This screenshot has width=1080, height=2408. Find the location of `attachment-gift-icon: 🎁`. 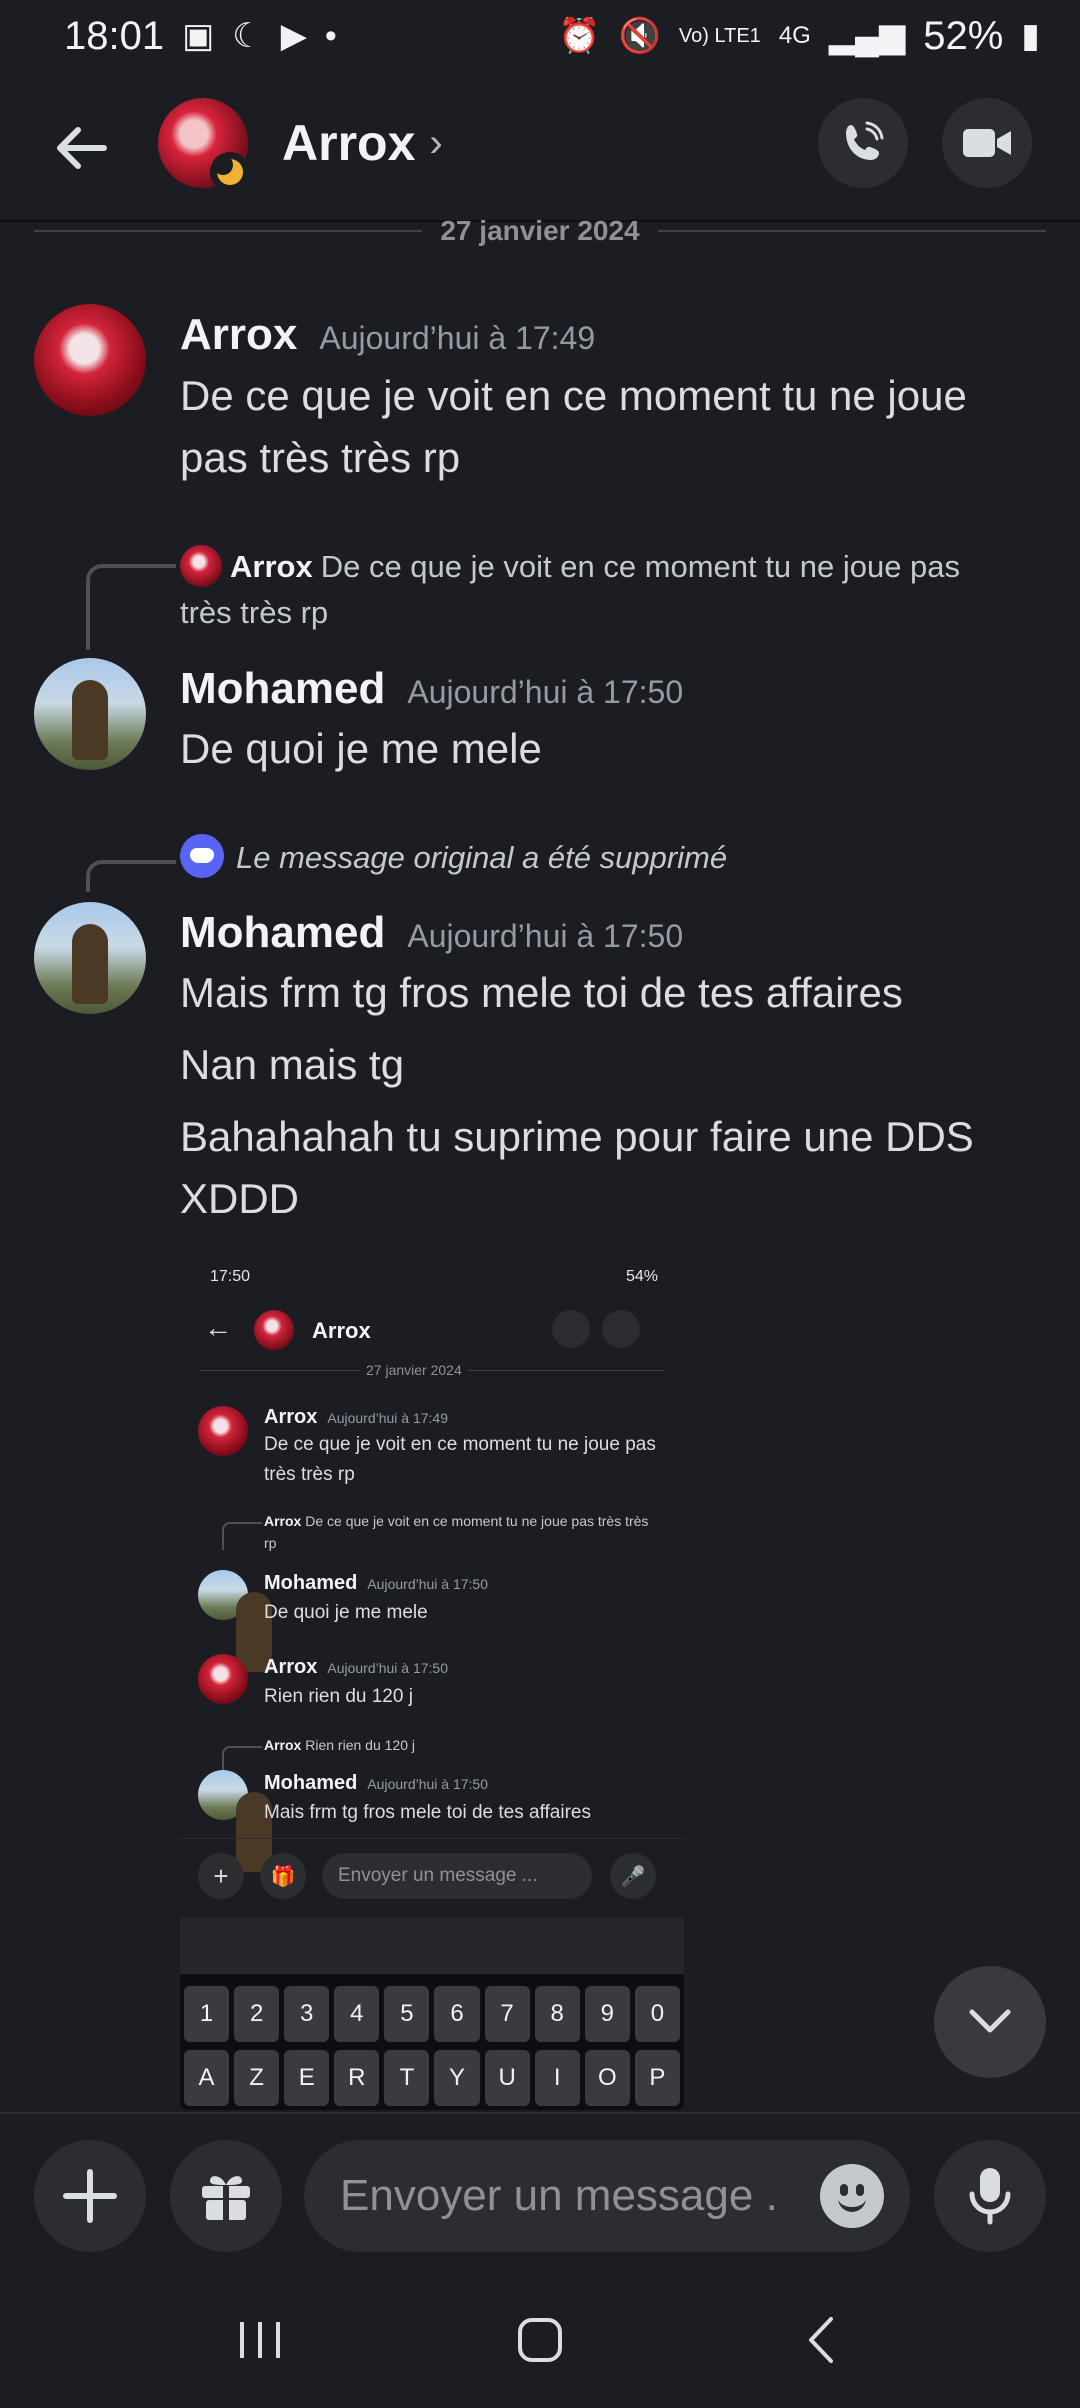

attachment-gift-icon: 🎁 is located at coordinates (283, 1876).